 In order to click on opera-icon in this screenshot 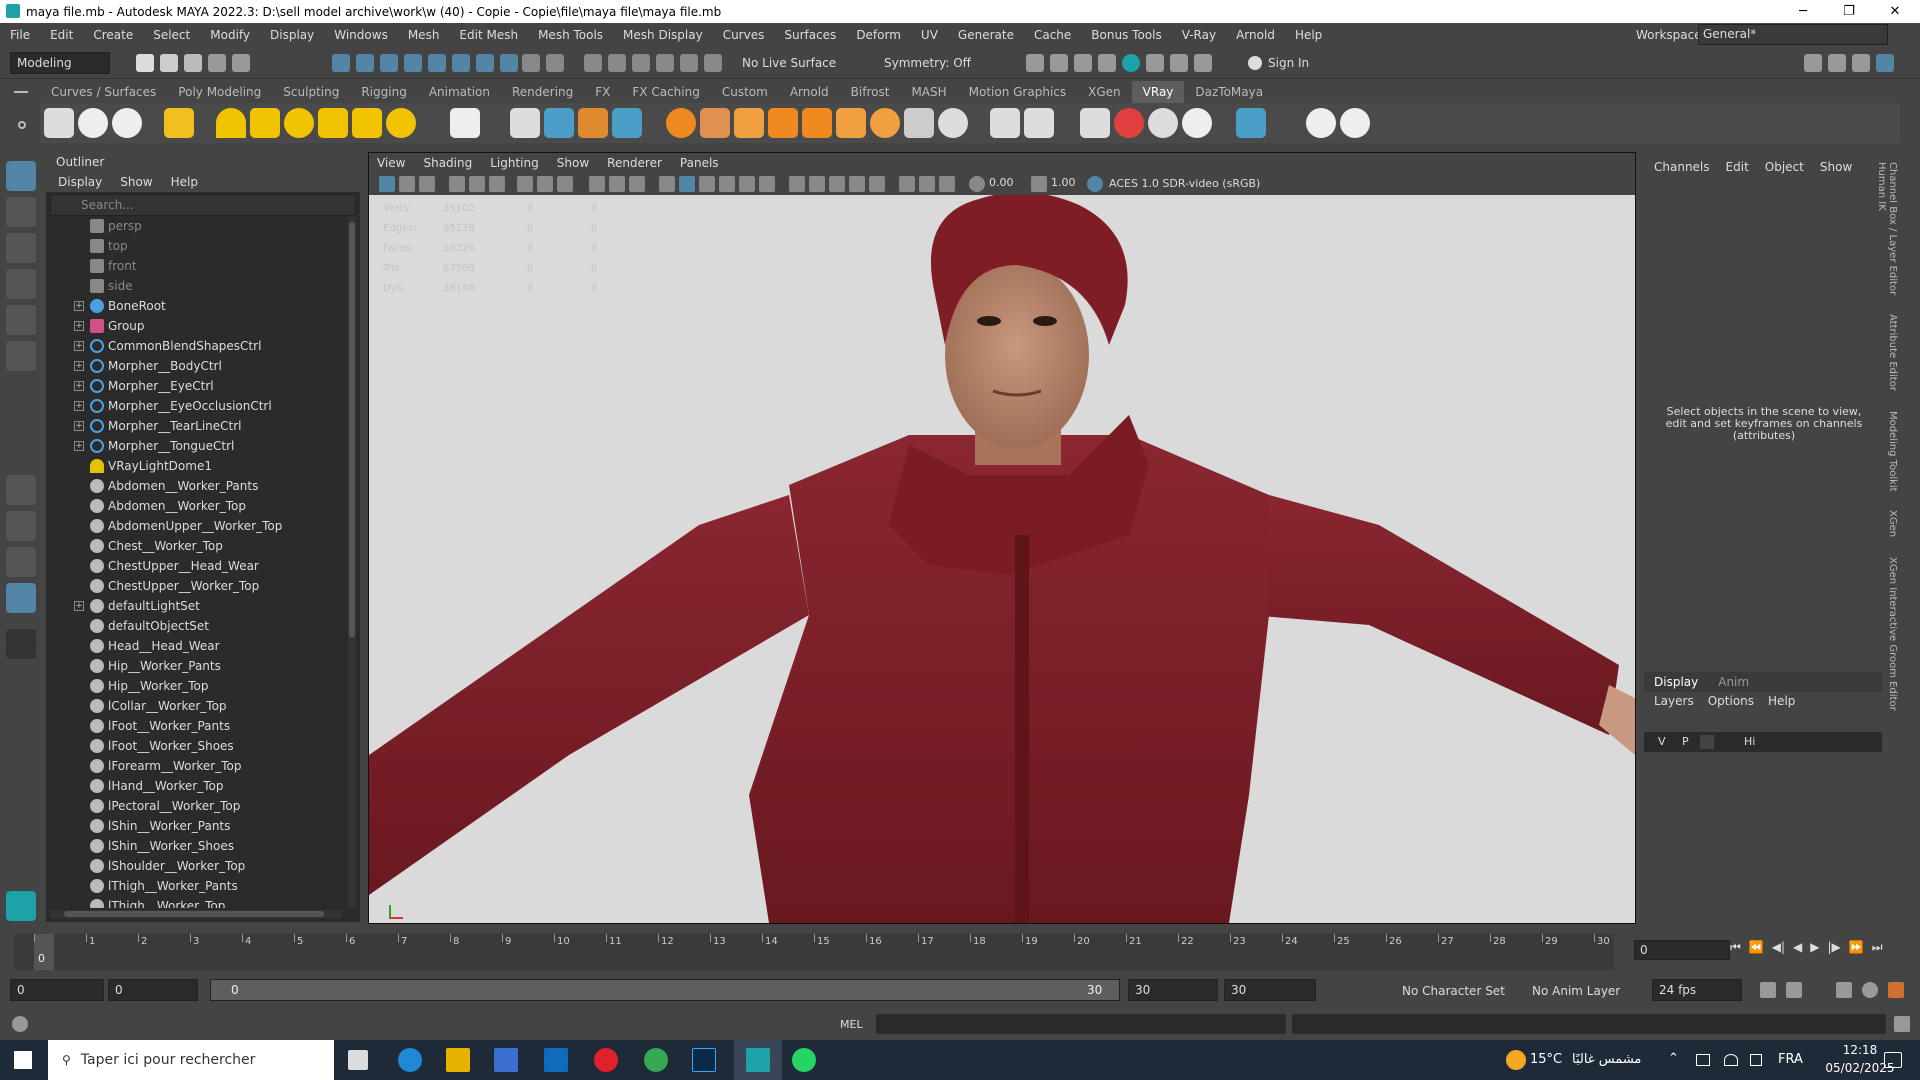, I will do `click(606, 1060)`.